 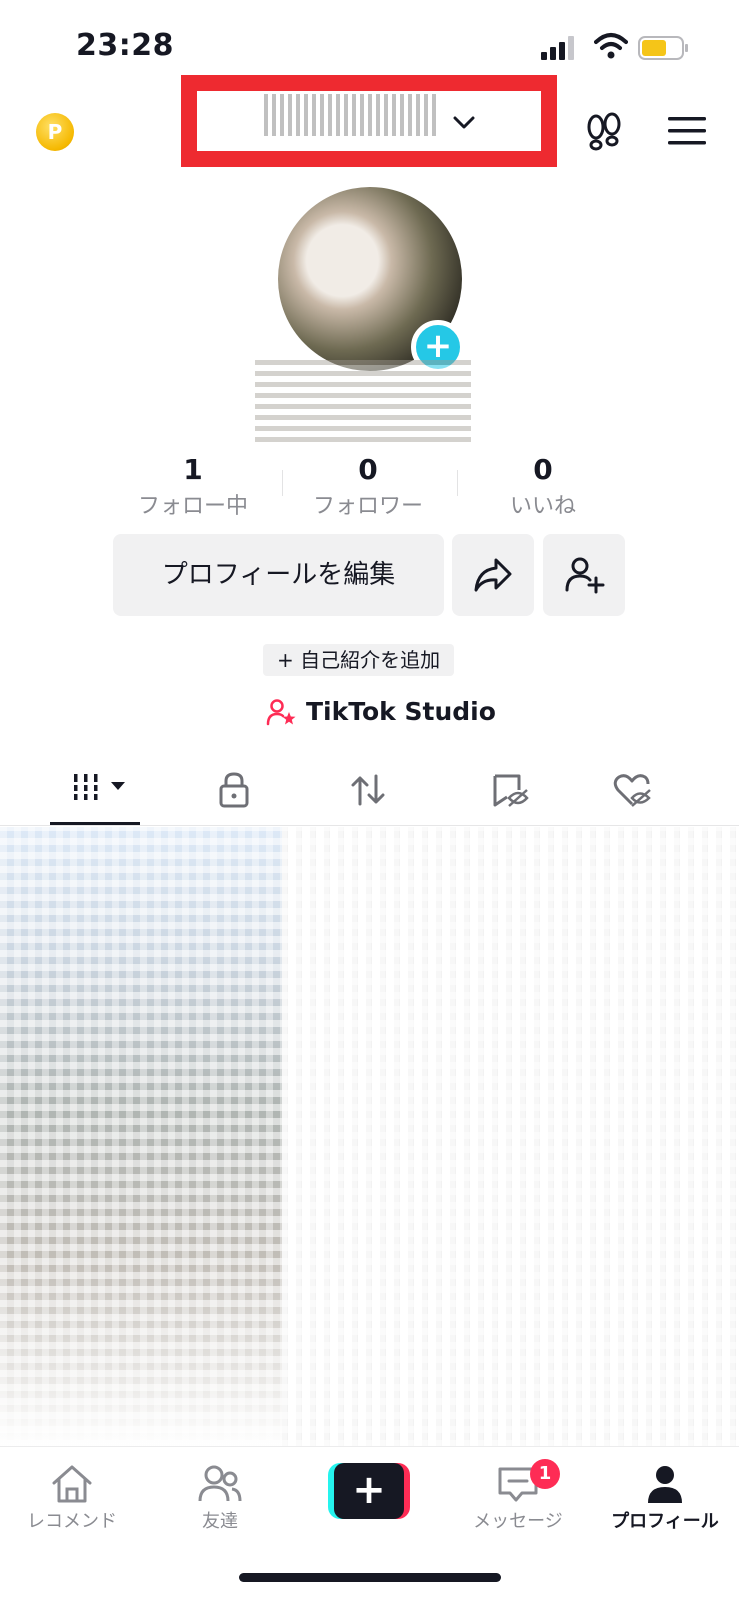 I want to click on nav-messages: 1 メッセージ, so click(x=518, y=1502).